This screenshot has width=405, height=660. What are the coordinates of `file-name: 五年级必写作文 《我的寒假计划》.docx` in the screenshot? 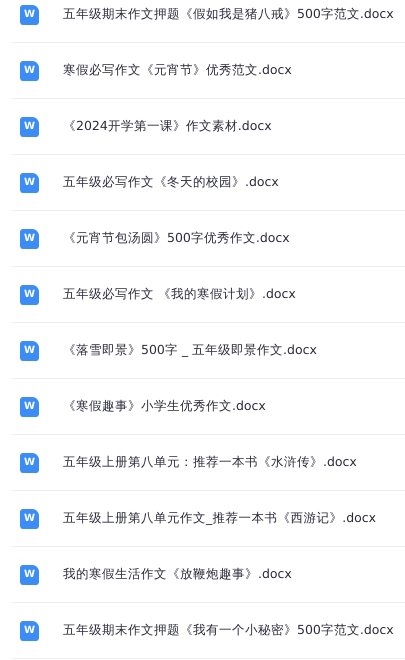 It's located at (179, 294).